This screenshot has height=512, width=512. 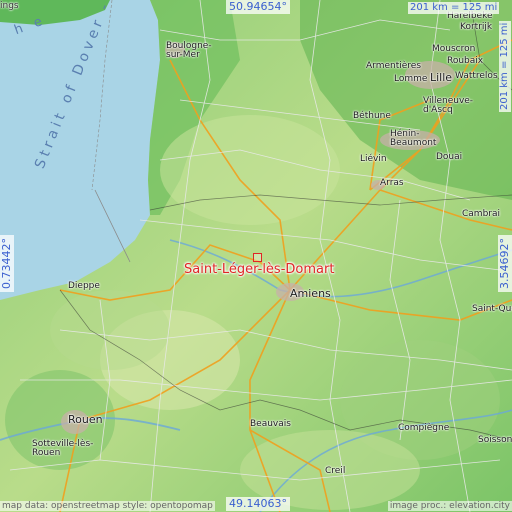 What do you see at coordinates (372, 116) in the screenshot?
I see `place-label: Béthune` at bounding box center [372, 116].